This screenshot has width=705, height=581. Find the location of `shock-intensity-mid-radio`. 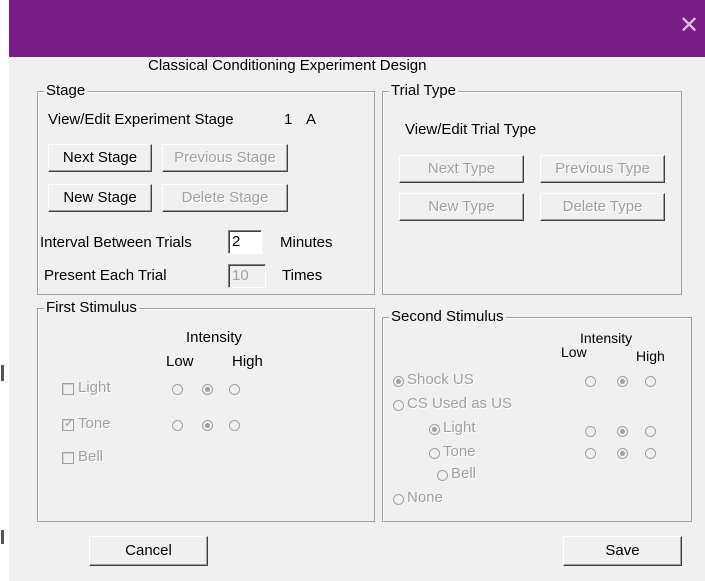

shock-intensity-mid-radio is located at coordinates (622, 381).